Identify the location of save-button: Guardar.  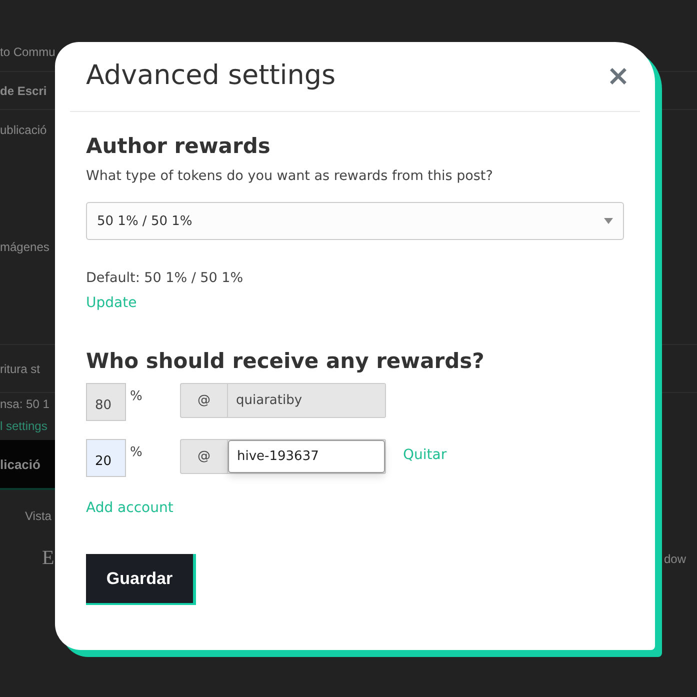
(141, 579).